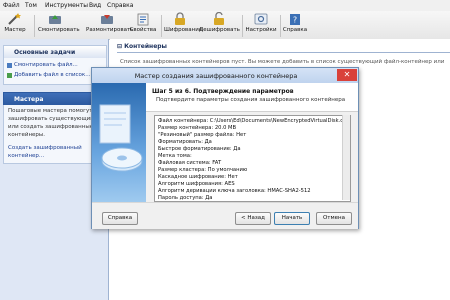 Image resolution: width=450 pixels, height=300 pixels. I want to click on wizards-desc-line: Пошаговые мастера помогут, so click(50, 111).